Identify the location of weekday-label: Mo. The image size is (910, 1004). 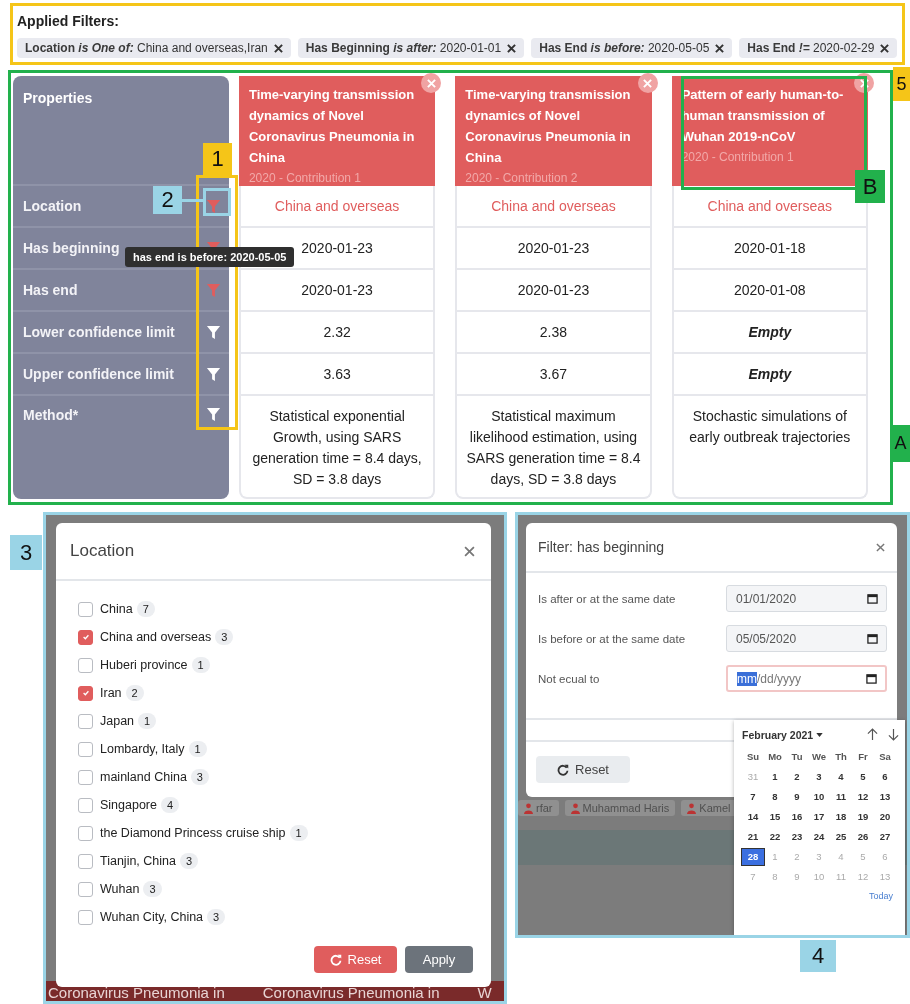
(775, 757).